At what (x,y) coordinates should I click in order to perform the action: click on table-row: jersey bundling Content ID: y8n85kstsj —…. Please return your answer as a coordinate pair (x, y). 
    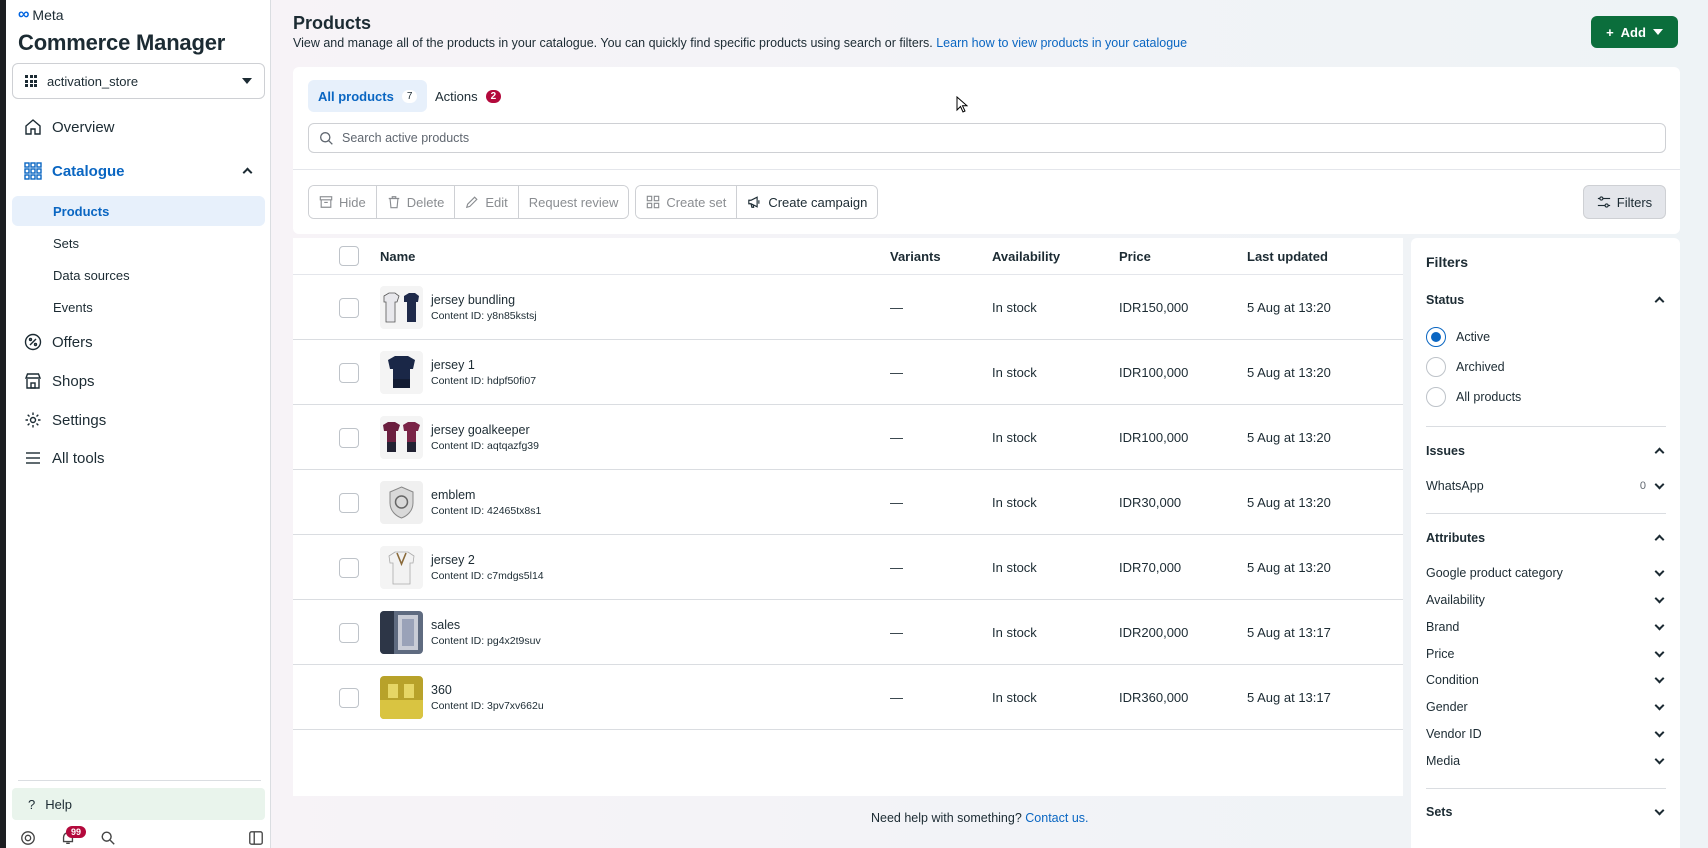
    Looking at the image, I should click on (848, 307).